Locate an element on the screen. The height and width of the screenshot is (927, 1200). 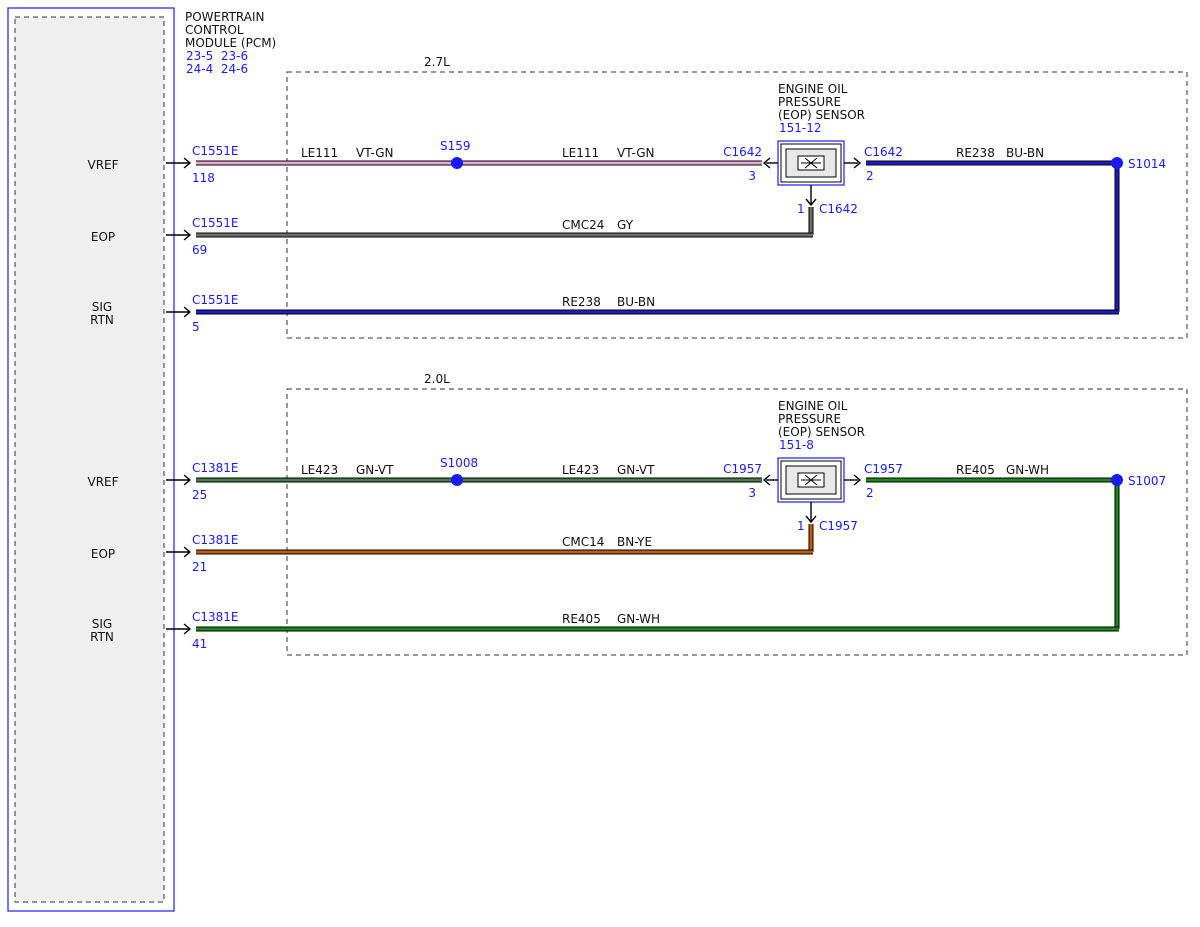
variant-label: 2.7L is located at coordinates (437, 62).